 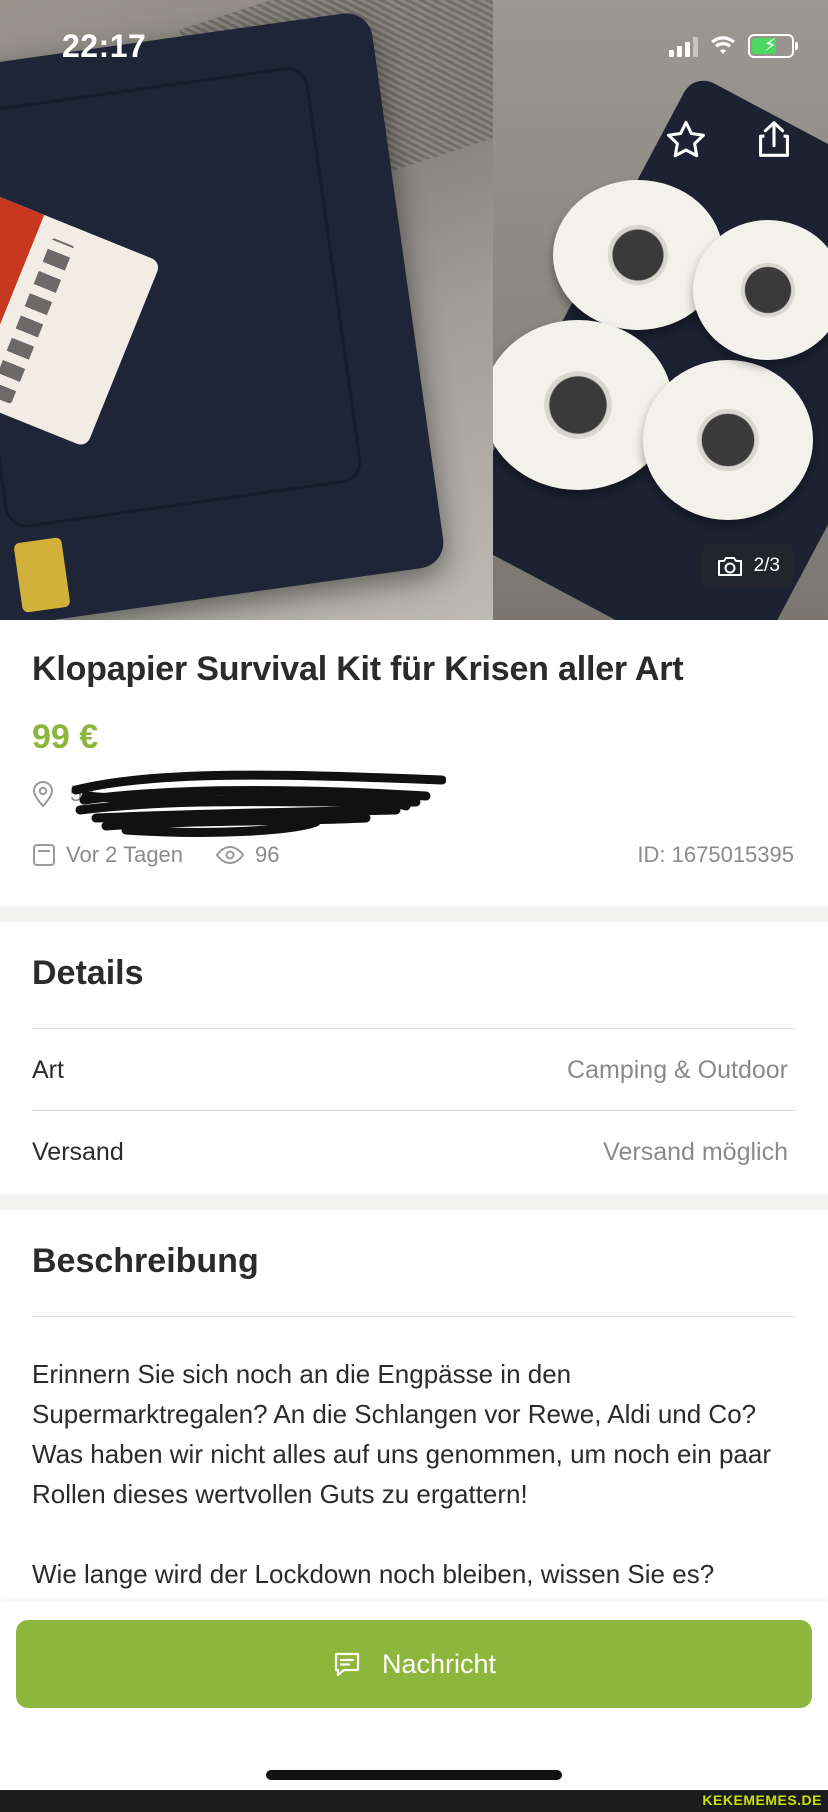 I want to click on cellular-signal-icon, so click(x=683, y=46).